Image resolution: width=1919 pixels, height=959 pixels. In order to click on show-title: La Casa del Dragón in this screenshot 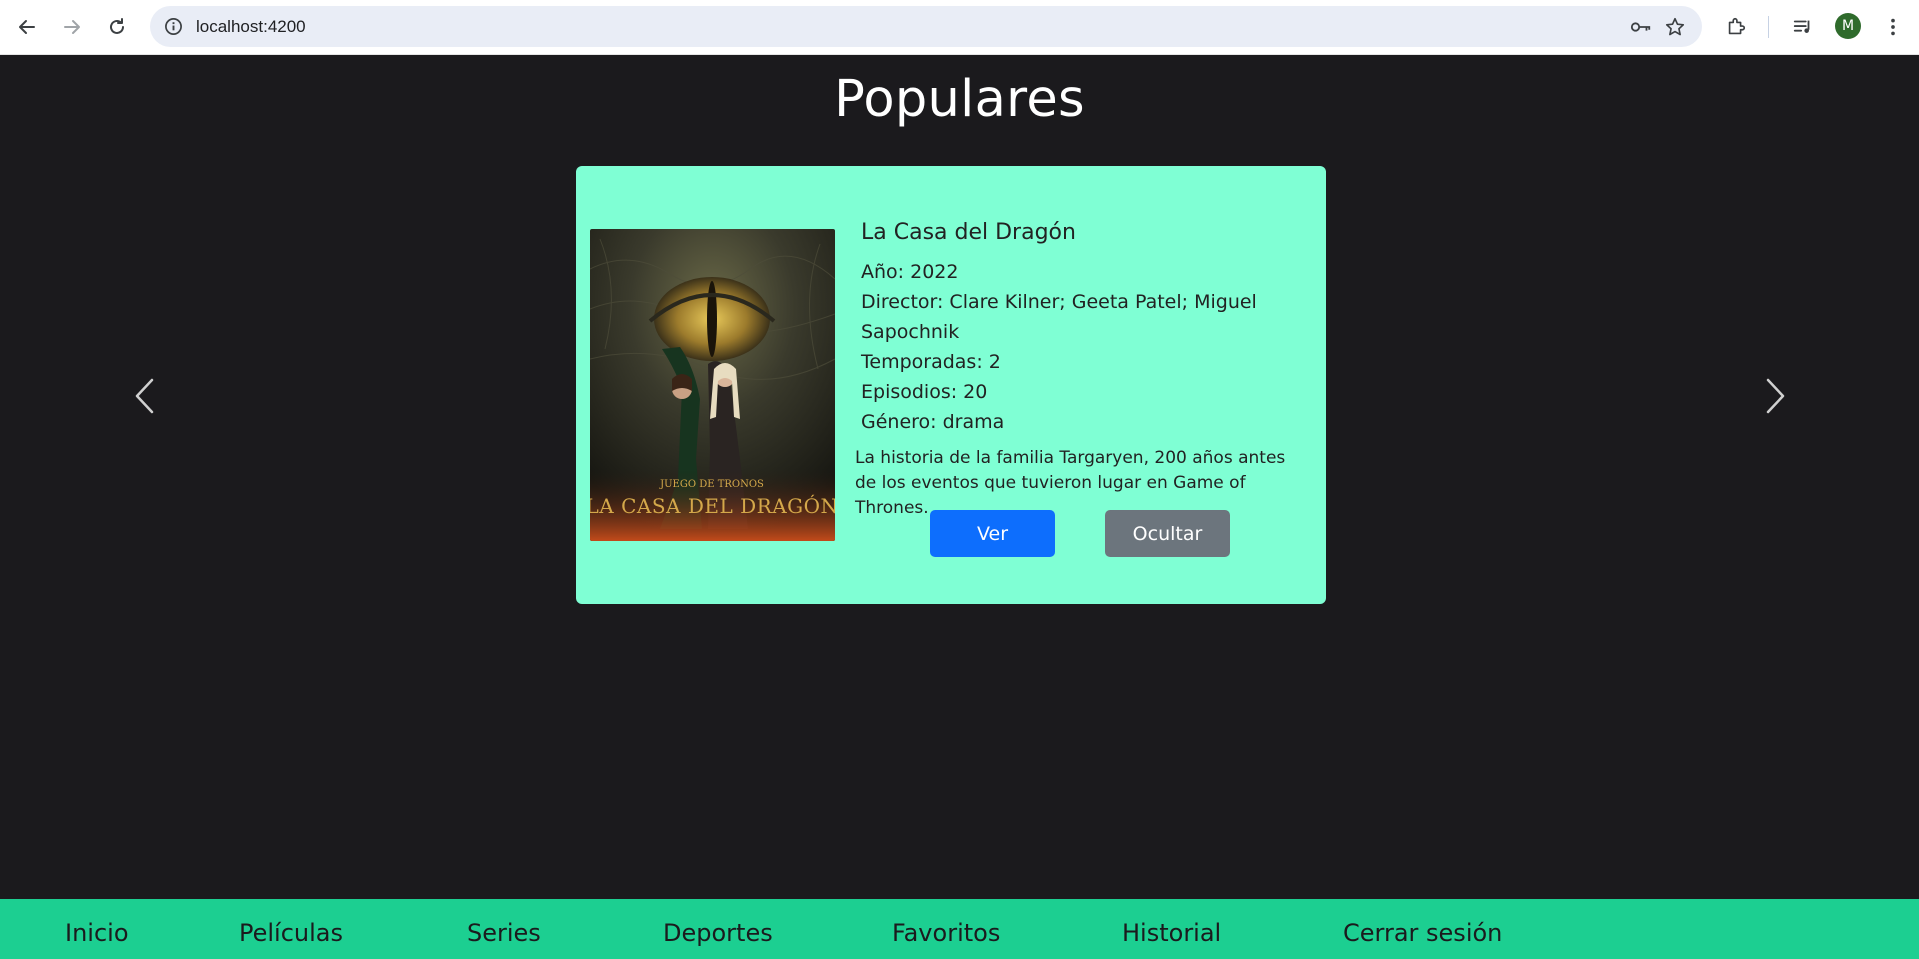, I will do `click(968, 232)`.